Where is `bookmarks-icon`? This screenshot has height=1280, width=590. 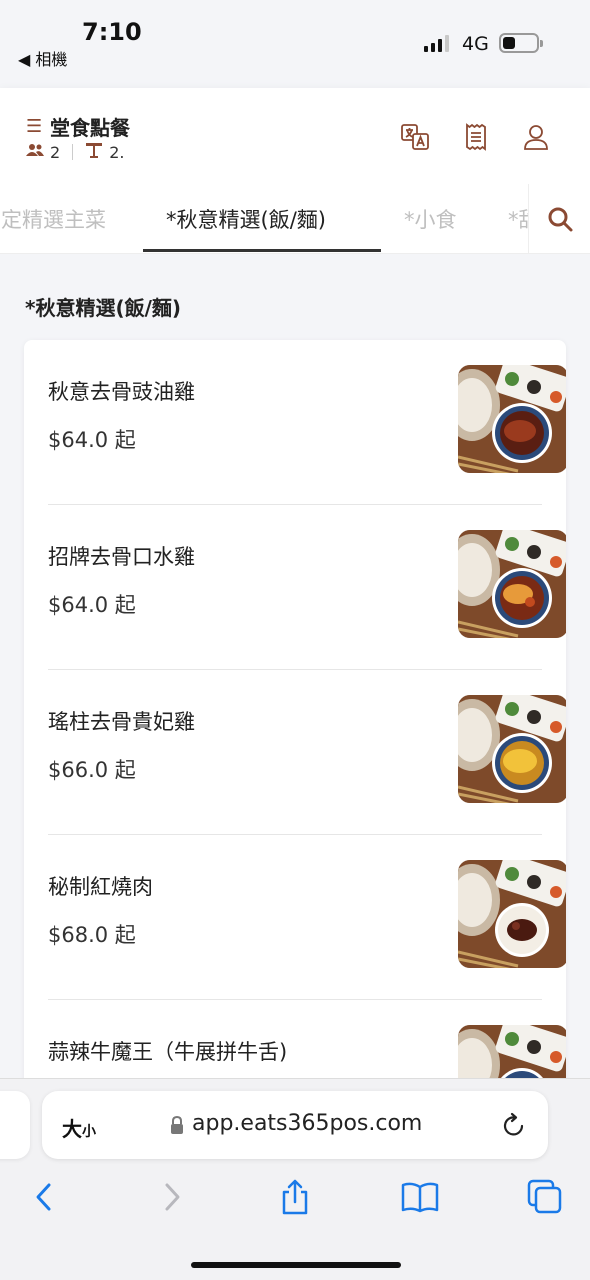
bookmarks-icon is located at coordinates (420, 1197).